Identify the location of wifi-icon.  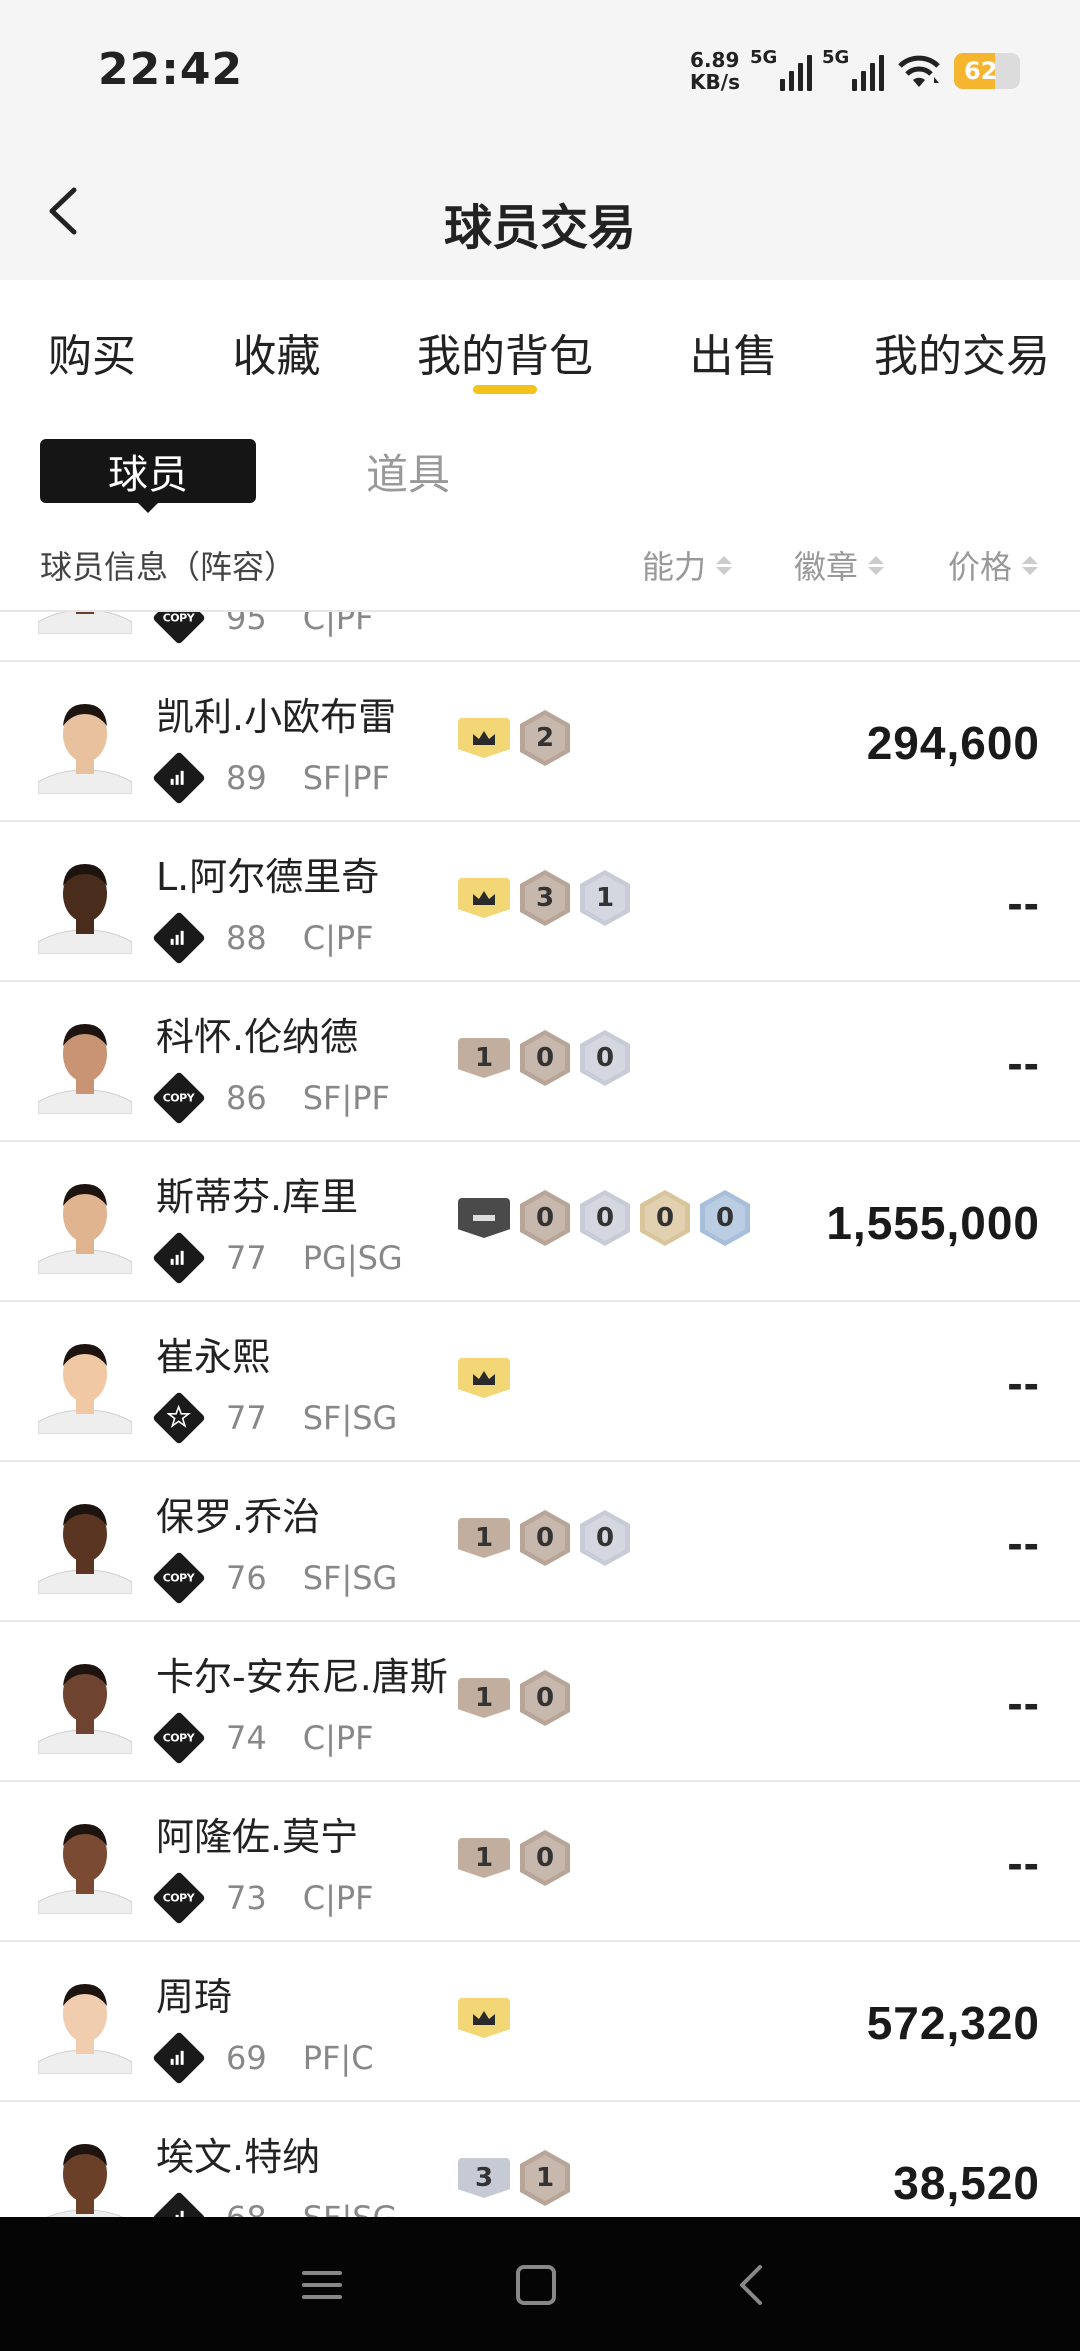
(919, 71).